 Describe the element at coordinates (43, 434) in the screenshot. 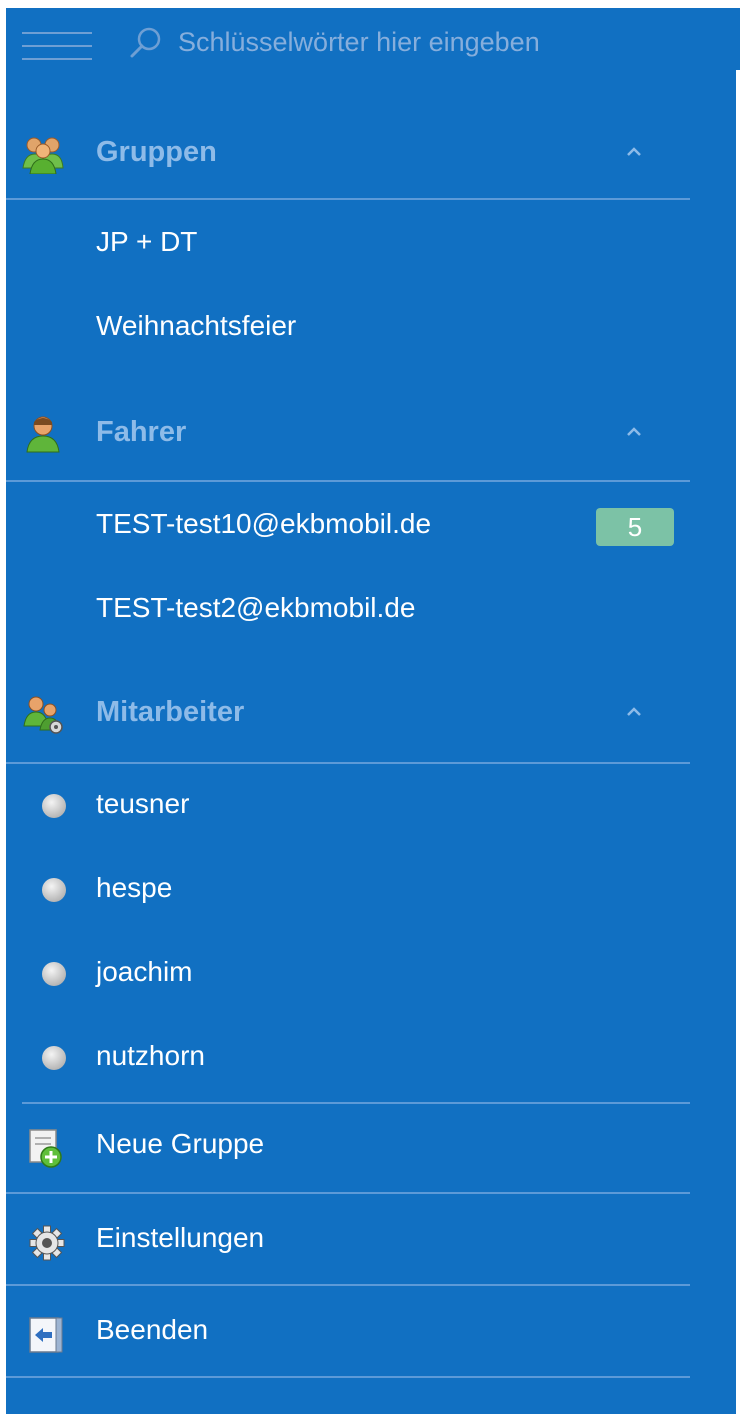

I see `driver-icon` at that location.